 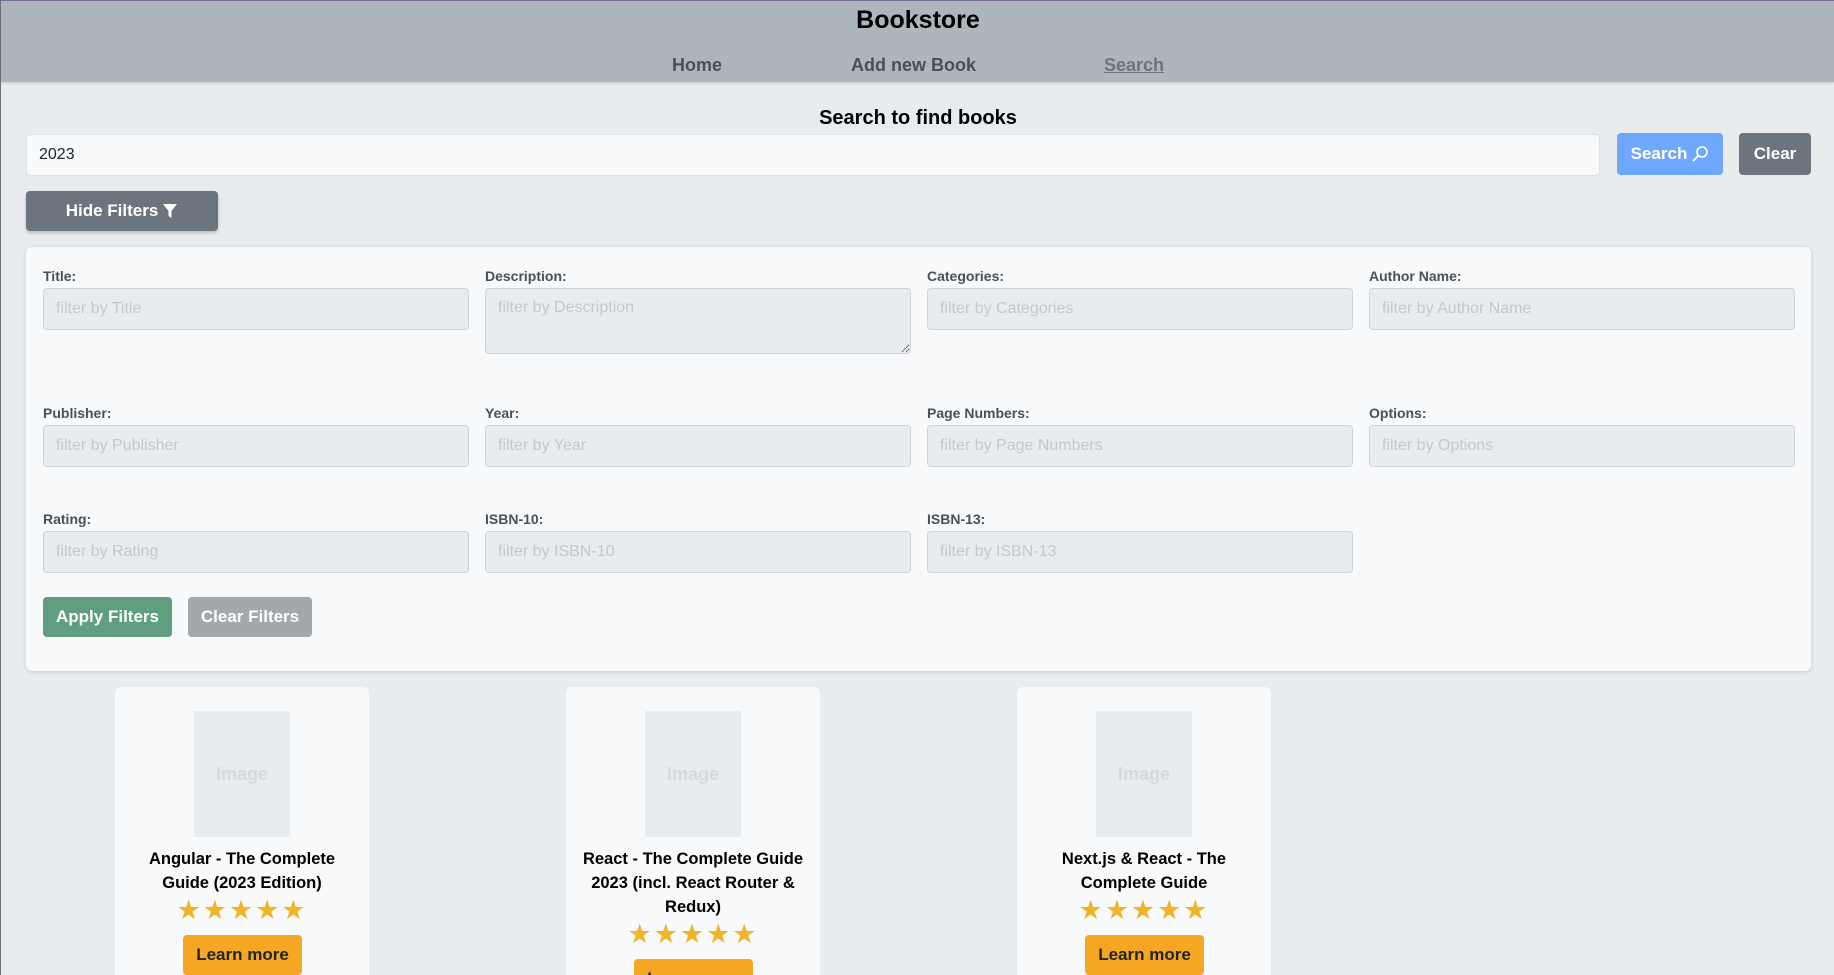 What do you see at coordinates (77, 413) in the screenshot?
I see `publisher-filter-label: Publisher:` at bounding box center [77, 413].